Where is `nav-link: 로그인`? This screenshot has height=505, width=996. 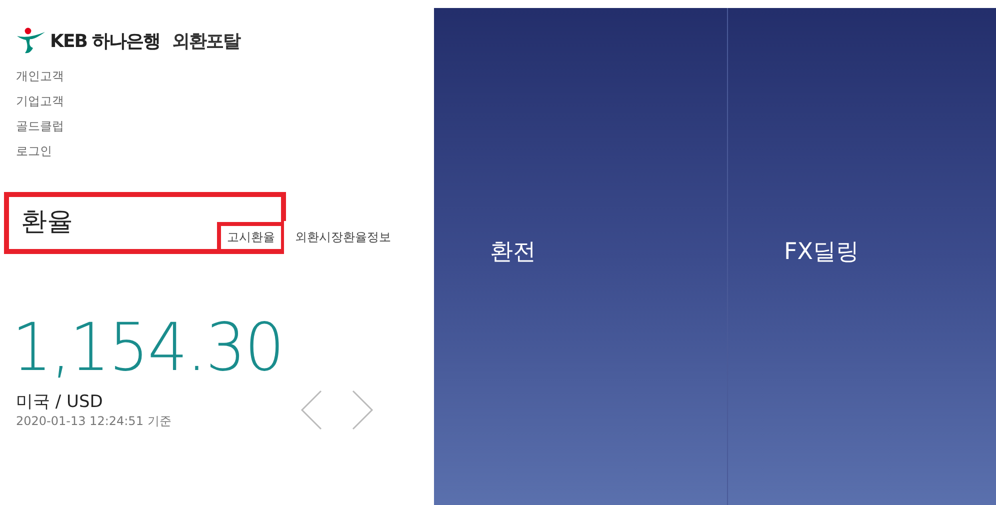
nav-link: 로그인 is located at coordinates (34, 151).